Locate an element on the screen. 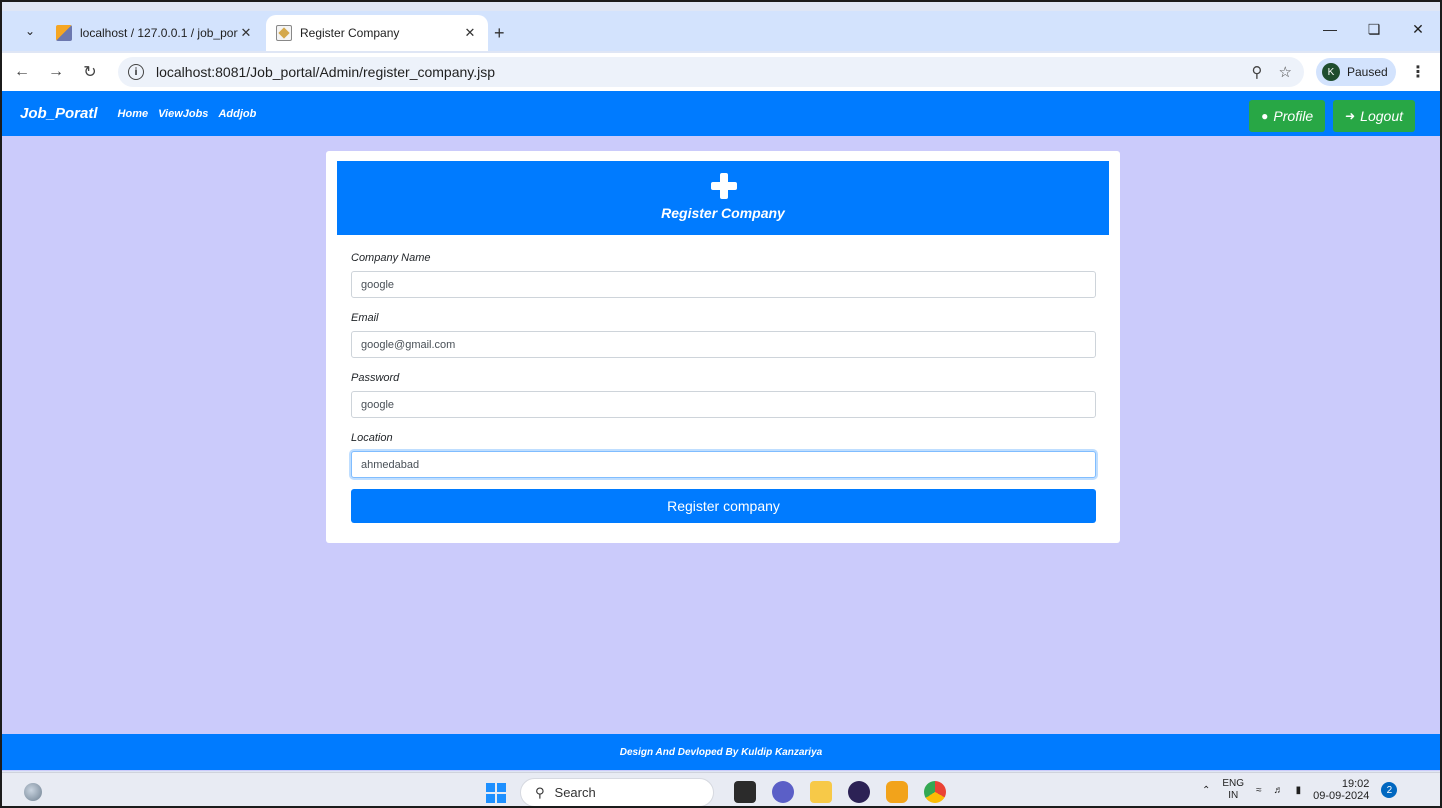 This screenshot has width=1442, height=808. window-controls: — ❏ ✕ is located at coordinates (1374, 31).